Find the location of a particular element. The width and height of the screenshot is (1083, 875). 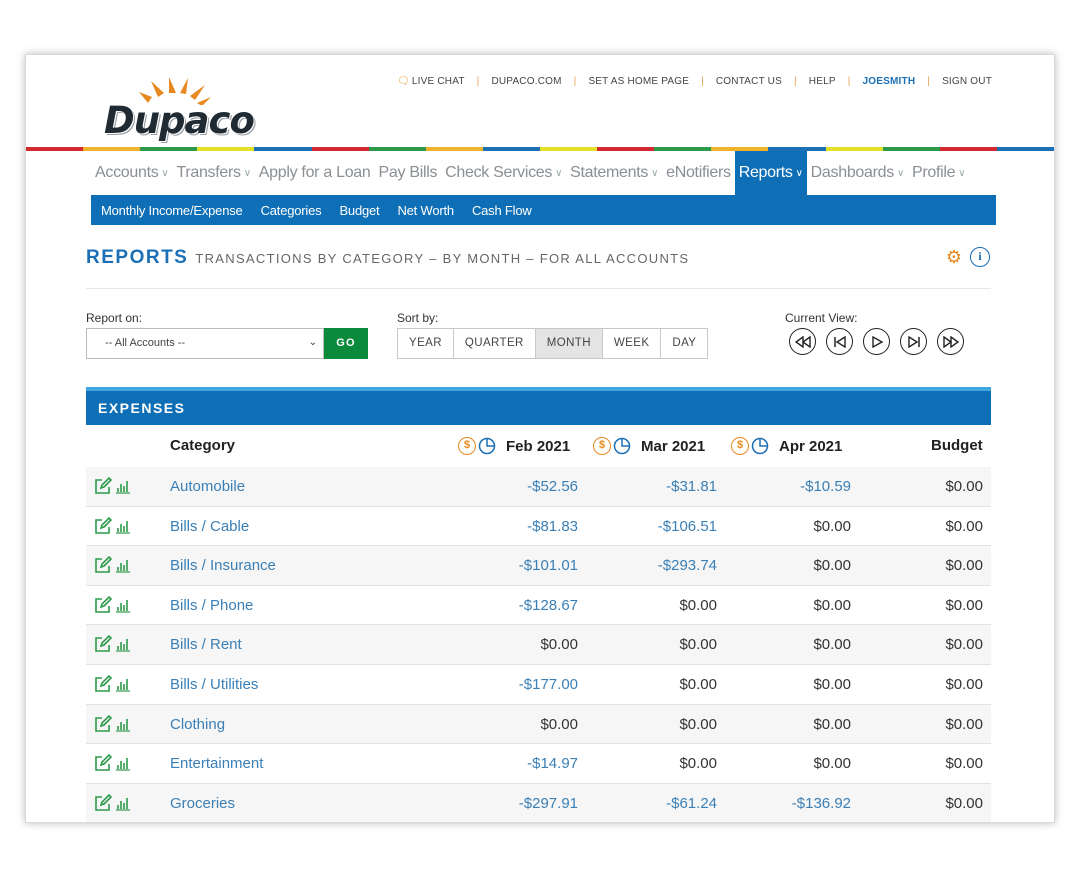

nav-check-services: Check Services ∨ is located at coordinates (503, 173).